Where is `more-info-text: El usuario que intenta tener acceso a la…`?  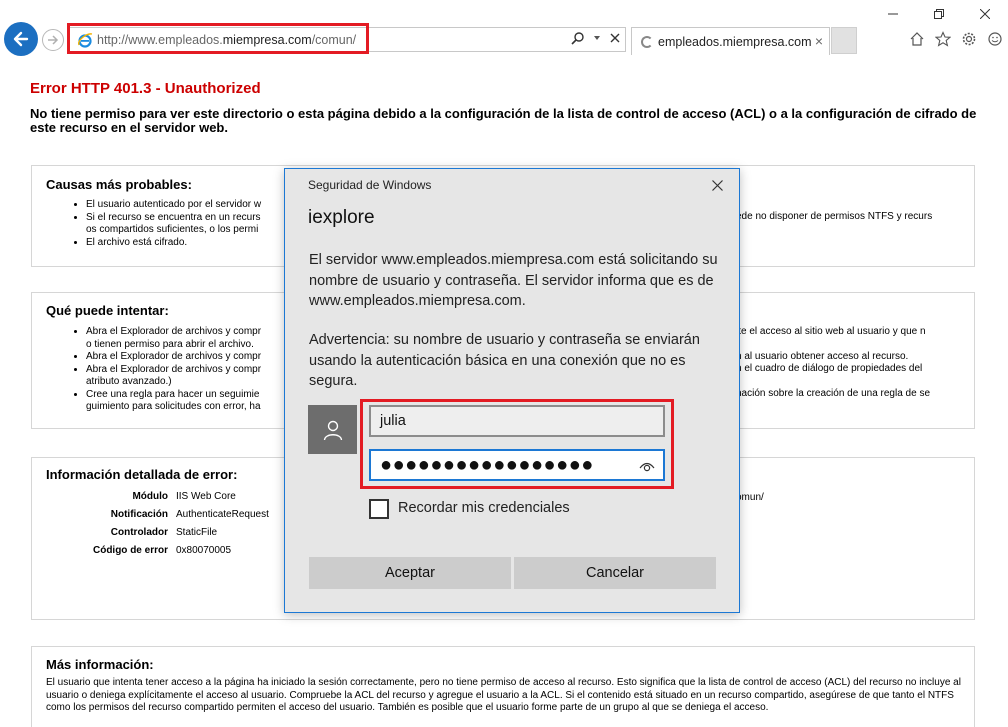
more-info-text: El usuario que intenta tener acceso a la… is located at coordinates (503, 695).